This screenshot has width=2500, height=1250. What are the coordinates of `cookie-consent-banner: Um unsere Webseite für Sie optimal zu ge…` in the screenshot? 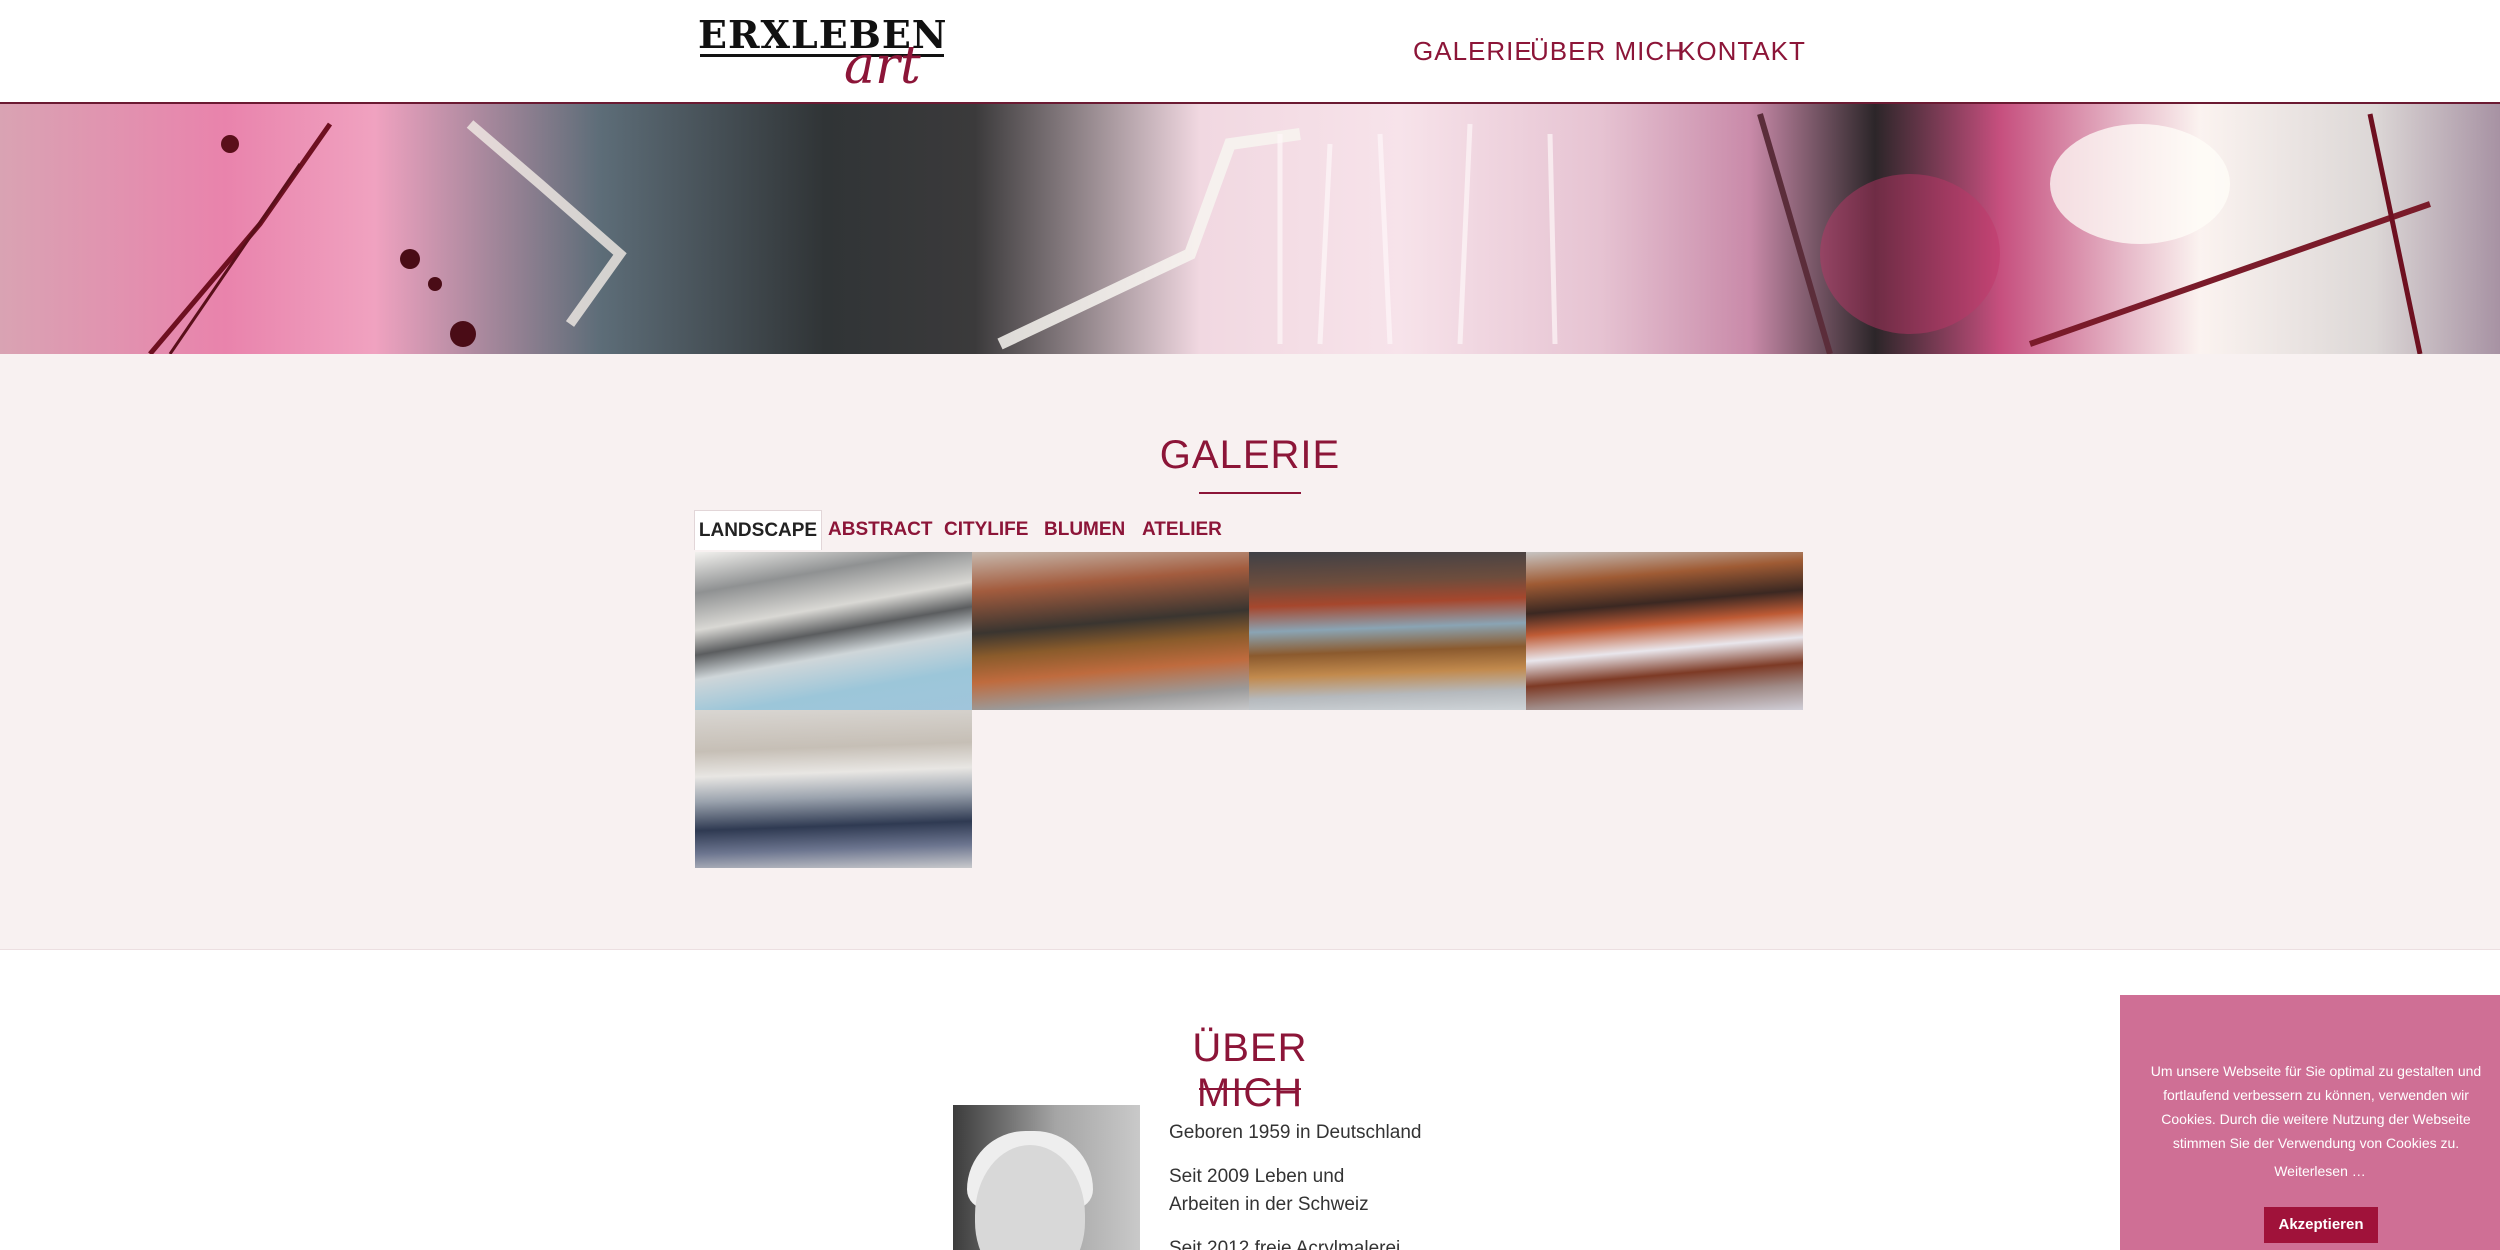 It's located at (2310, 1122).